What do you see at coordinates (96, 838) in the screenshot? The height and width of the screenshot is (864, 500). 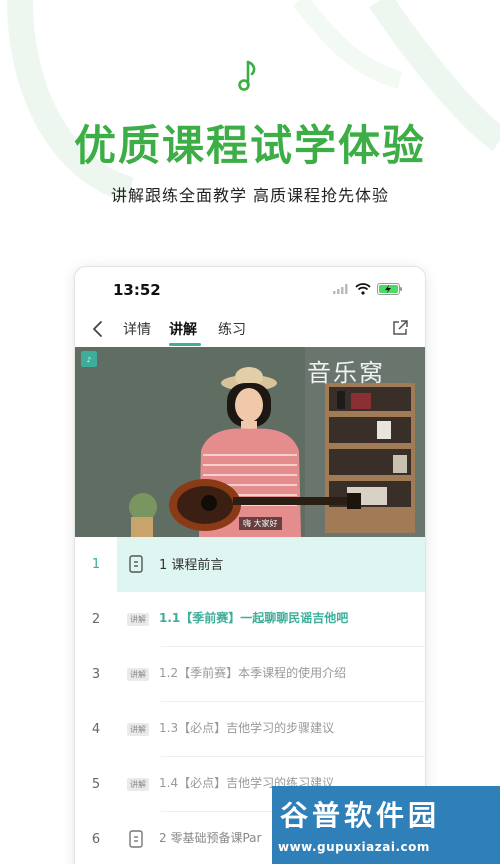 I see `lesson-number: 6` at bounding box center [96, 838].